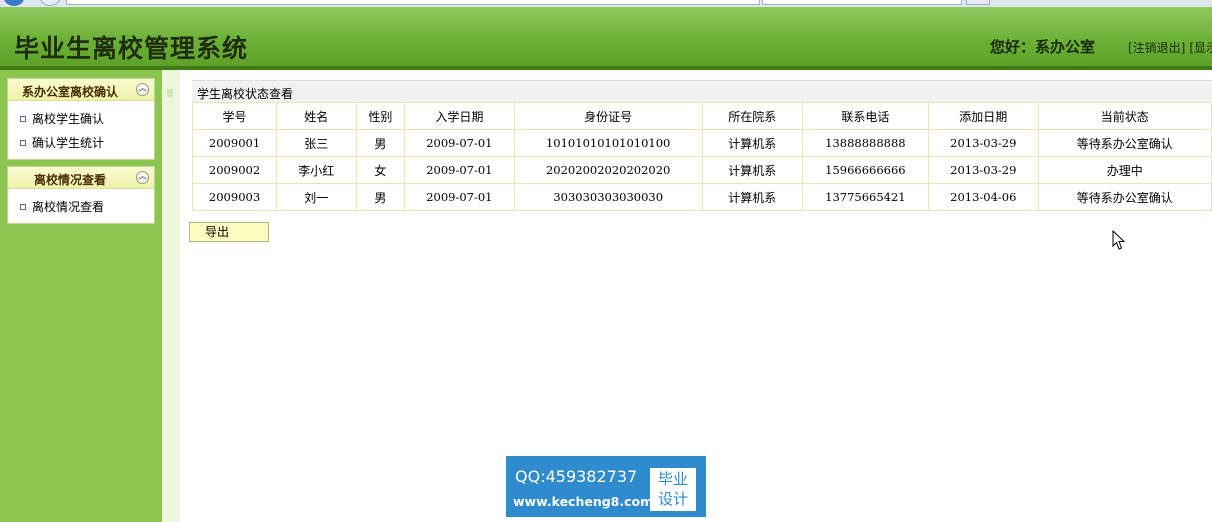 Image resolution: width=1212 pixels, height=522 pixels. Describe the element at coordinates (1119, 240) in the screenshot. I see `mouse-cursor-icon` at that location.